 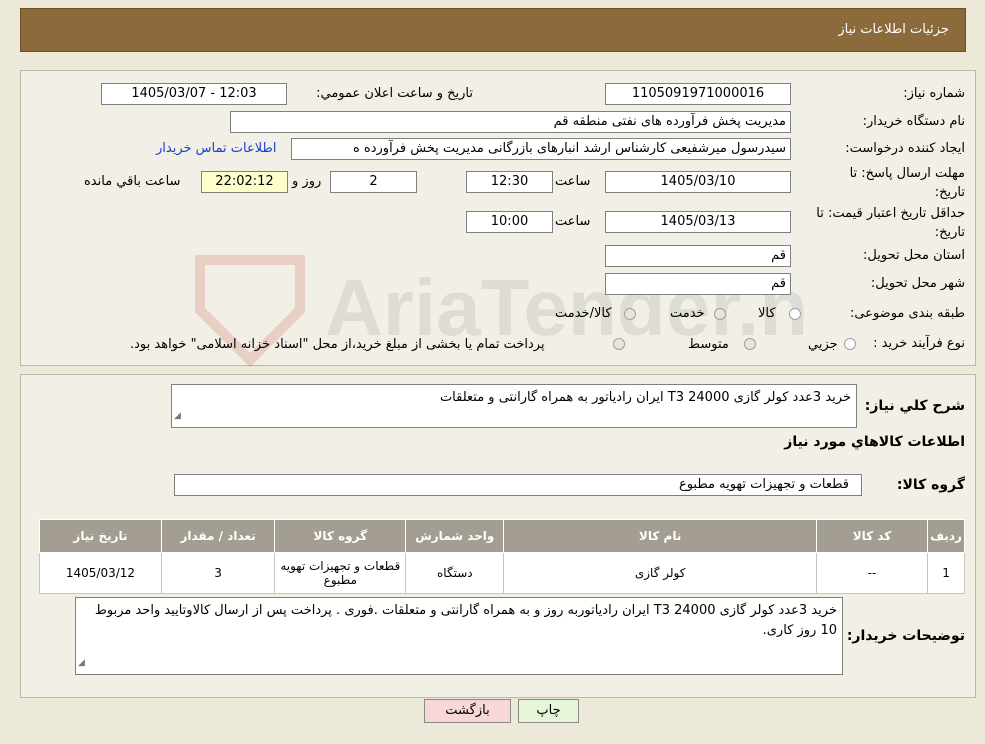 I want to click on col-unit: واحد شمارش, so click(x=455, y=536).